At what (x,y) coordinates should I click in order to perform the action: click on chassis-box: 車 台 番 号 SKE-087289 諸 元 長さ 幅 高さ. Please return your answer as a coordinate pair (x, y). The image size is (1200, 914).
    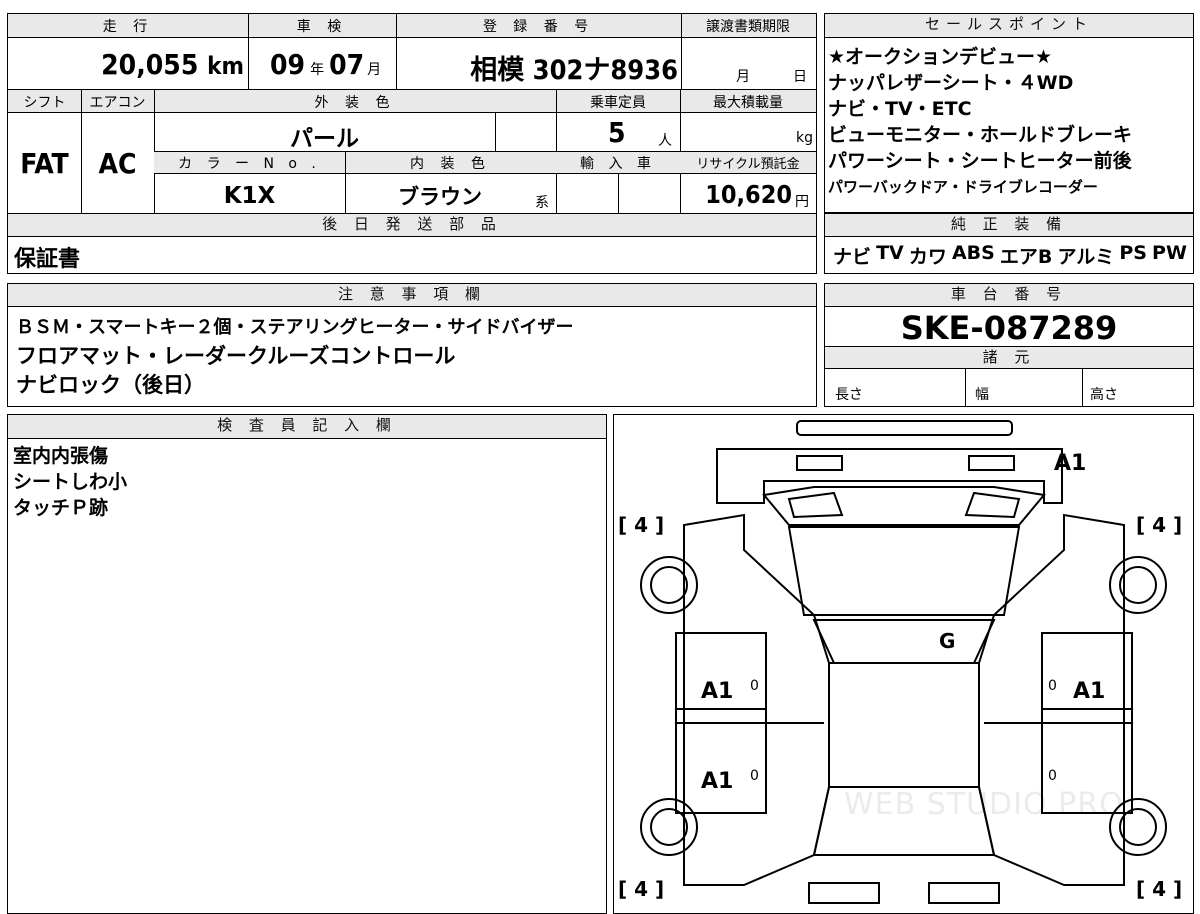
    Looking at the image, I should click on (1009, 345).